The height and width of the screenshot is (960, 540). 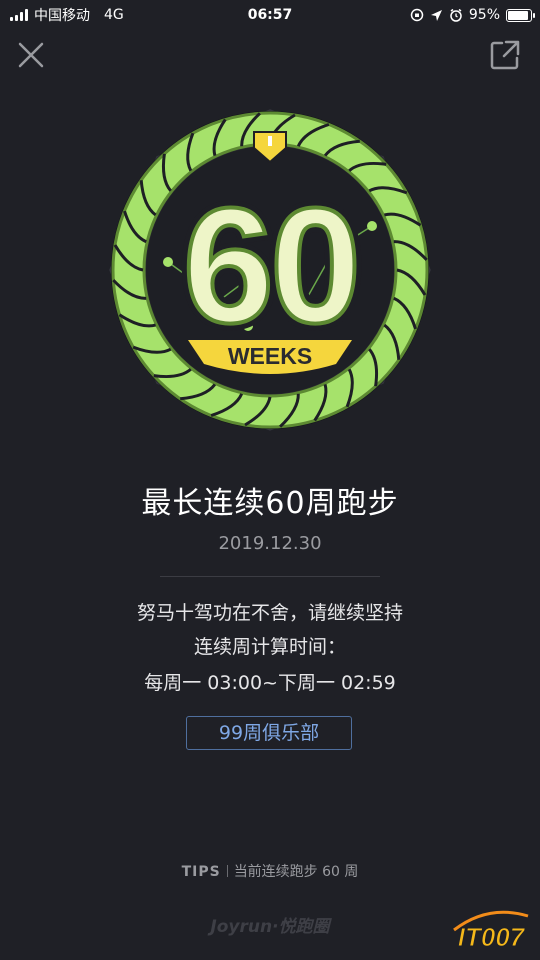 I want to click on rule-detail: 每周一 03:00~下周一 02:59, so click(x=270, y=683).